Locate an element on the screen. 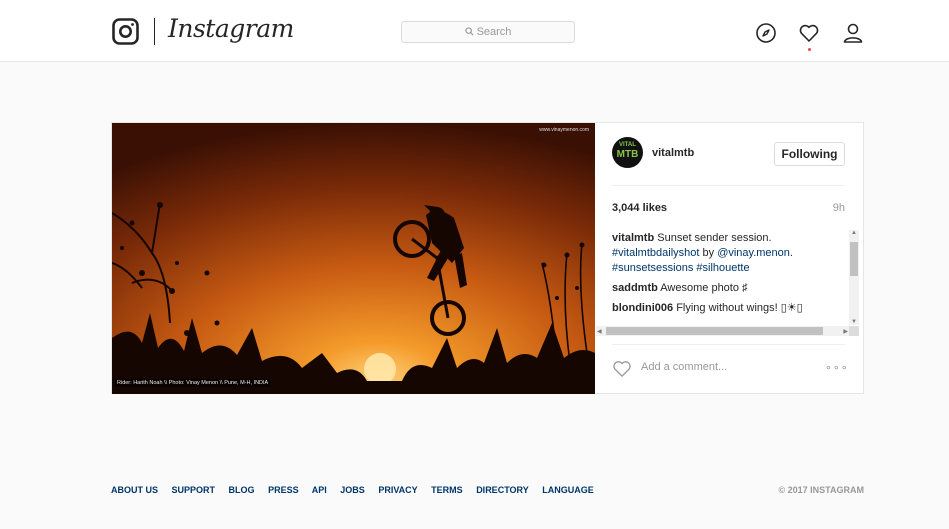 The width and height of the screenshot is (949, 529). hashtag-link: #vitalmtbdailyshot is located at coordinates (655, 253).